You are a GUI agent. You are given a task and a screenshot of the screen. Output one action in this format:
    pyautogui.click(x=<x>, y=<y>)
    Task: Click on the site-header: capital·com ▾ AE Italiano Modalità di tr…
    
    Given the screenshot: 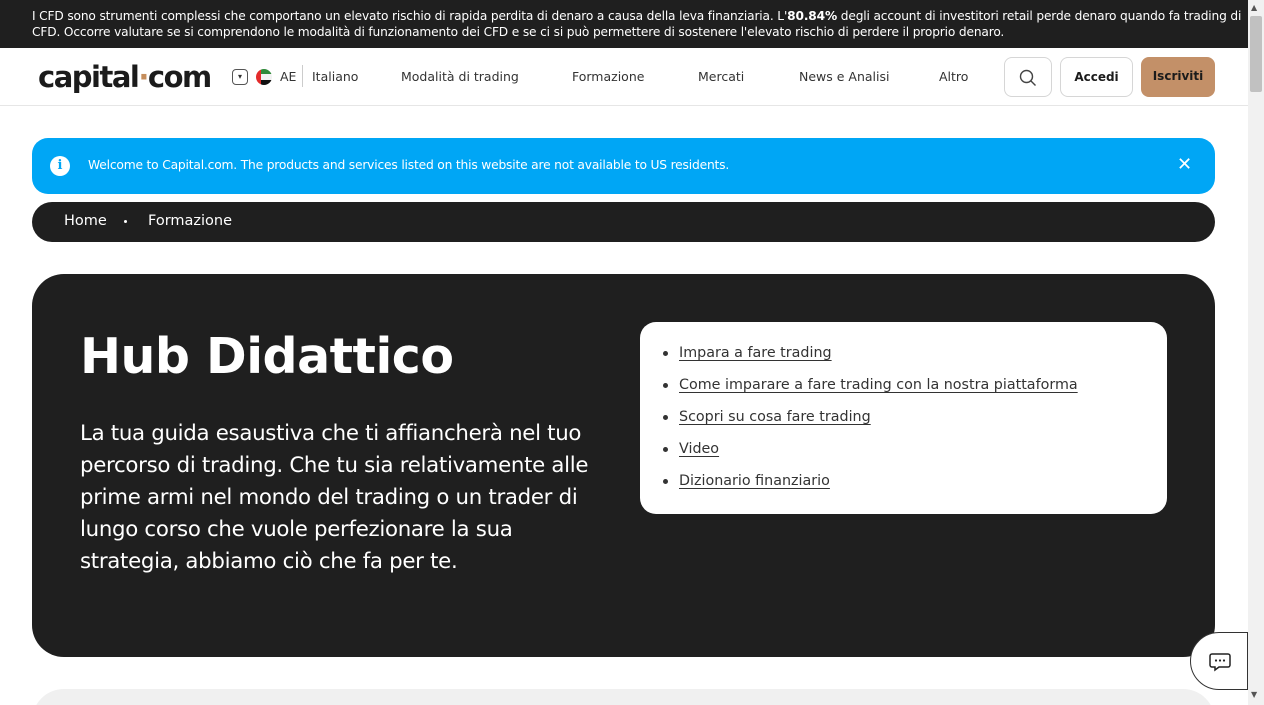 What is the action you would take?
    pyautogui.click(x=624, y=77)
    